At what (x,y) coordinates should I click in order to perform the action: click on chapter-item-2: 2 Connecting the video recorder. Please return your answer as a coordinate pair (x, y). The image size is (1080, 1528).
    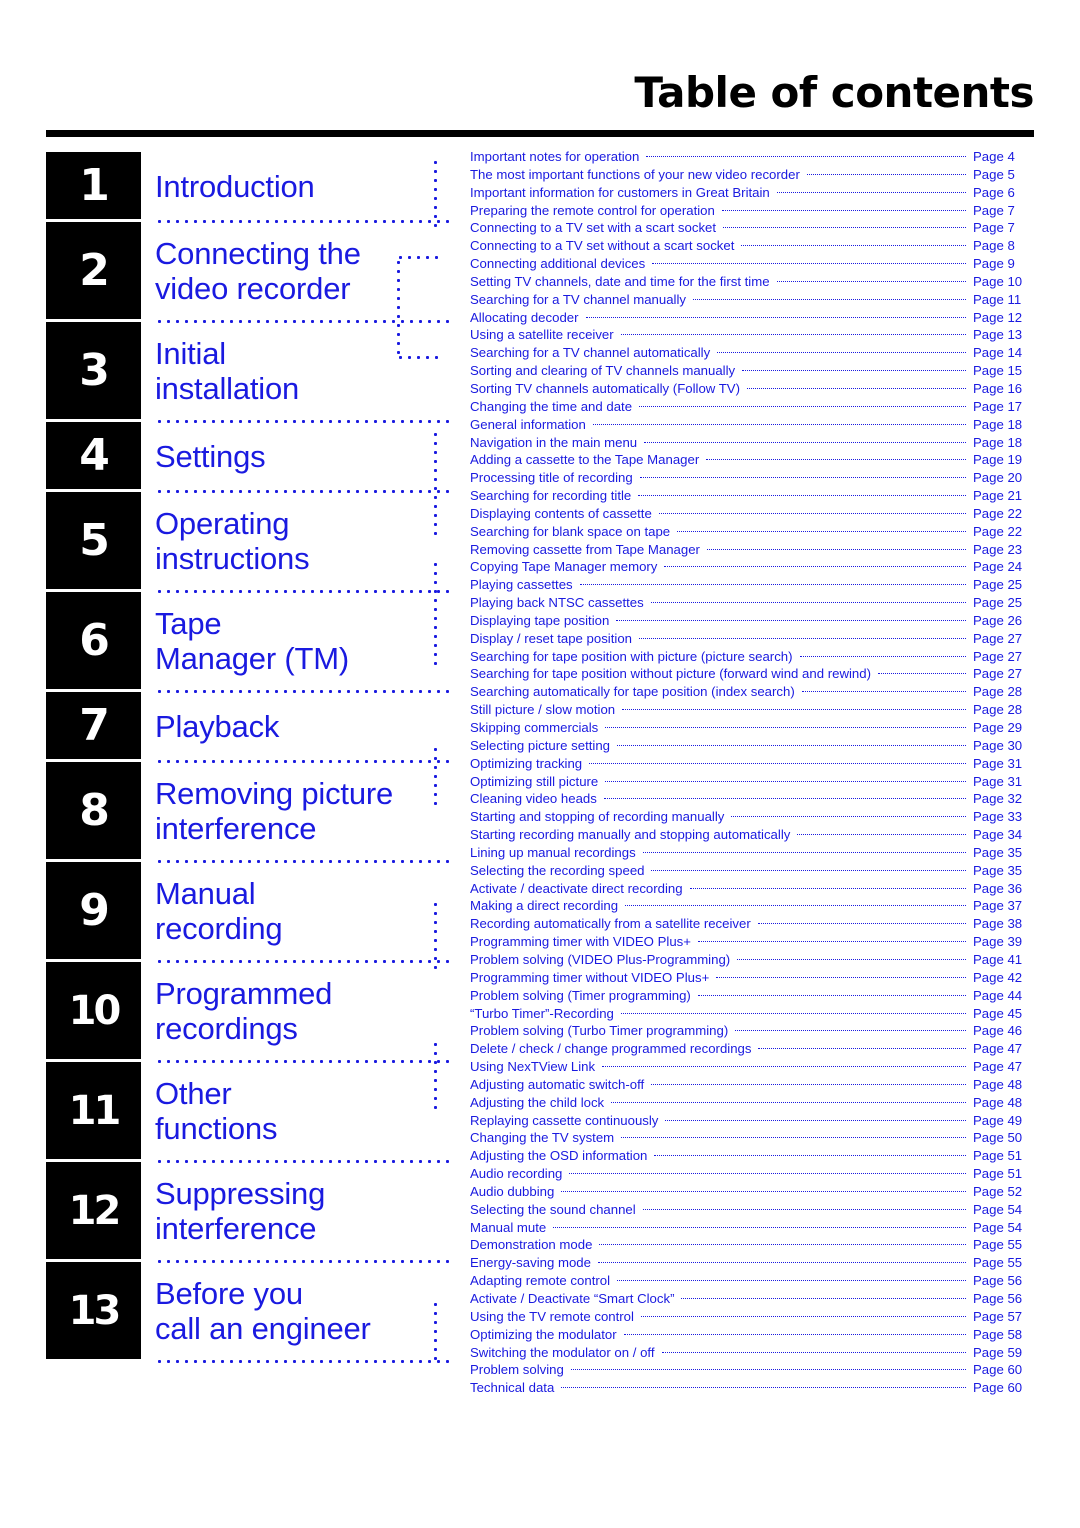
    Looking at the image, I should click on (250, 273).